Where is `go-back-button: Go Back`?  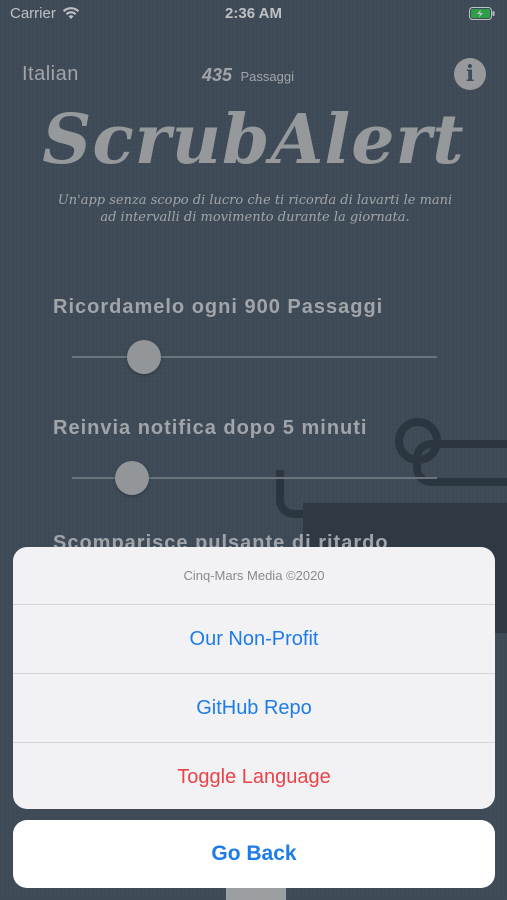
go-back-button: Go Back is located at coordinates (254, 854).